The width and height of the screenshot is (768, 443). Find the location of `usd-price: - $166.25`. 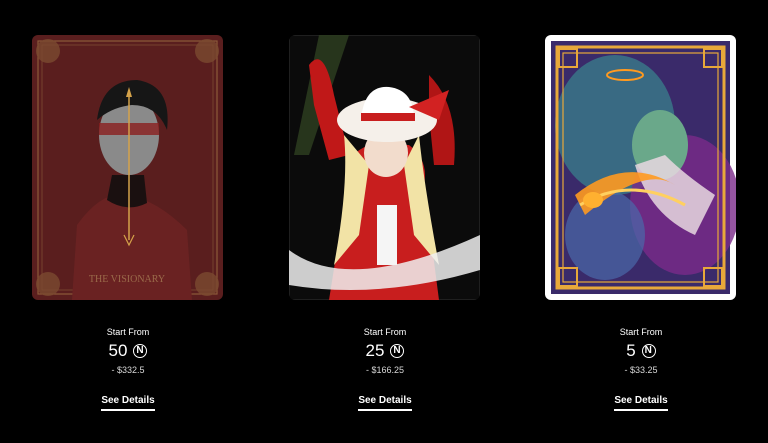

usd-price: - $166.25 is located at coordinates (385, 370).